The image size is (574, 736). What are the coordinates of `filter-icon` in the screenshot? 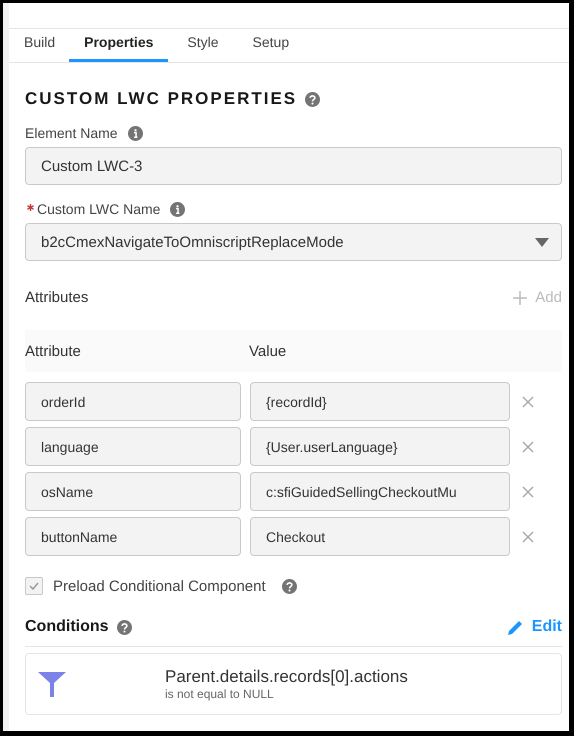 It's located at (52, 684).